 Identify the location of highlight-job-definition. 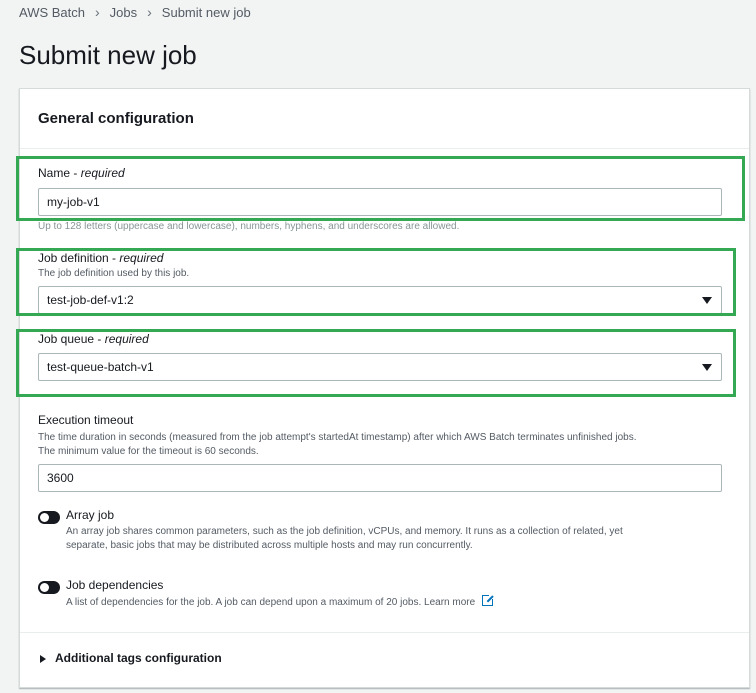
(376, 282).